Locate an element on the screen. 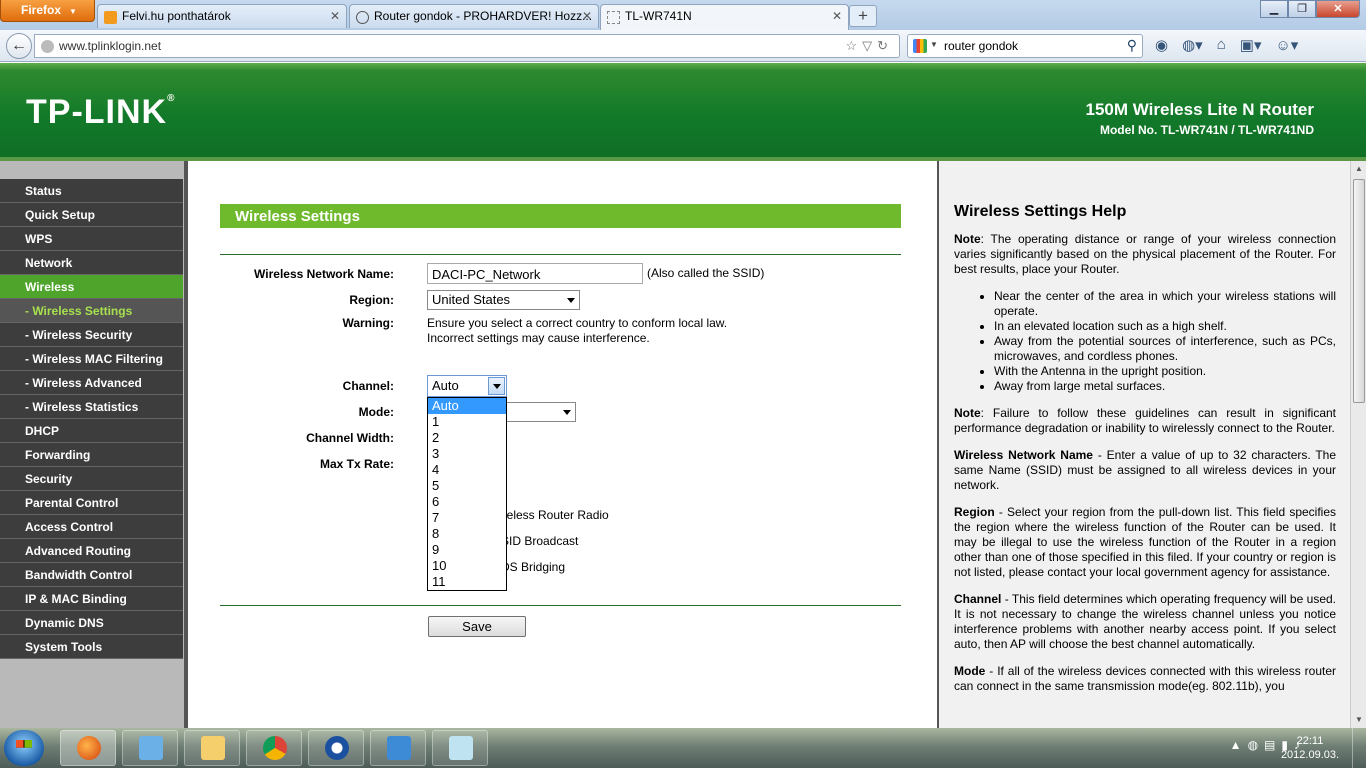 The height and width of the screenshot is (768, 1366). firefox-icon is located at coordinates (89, 748).